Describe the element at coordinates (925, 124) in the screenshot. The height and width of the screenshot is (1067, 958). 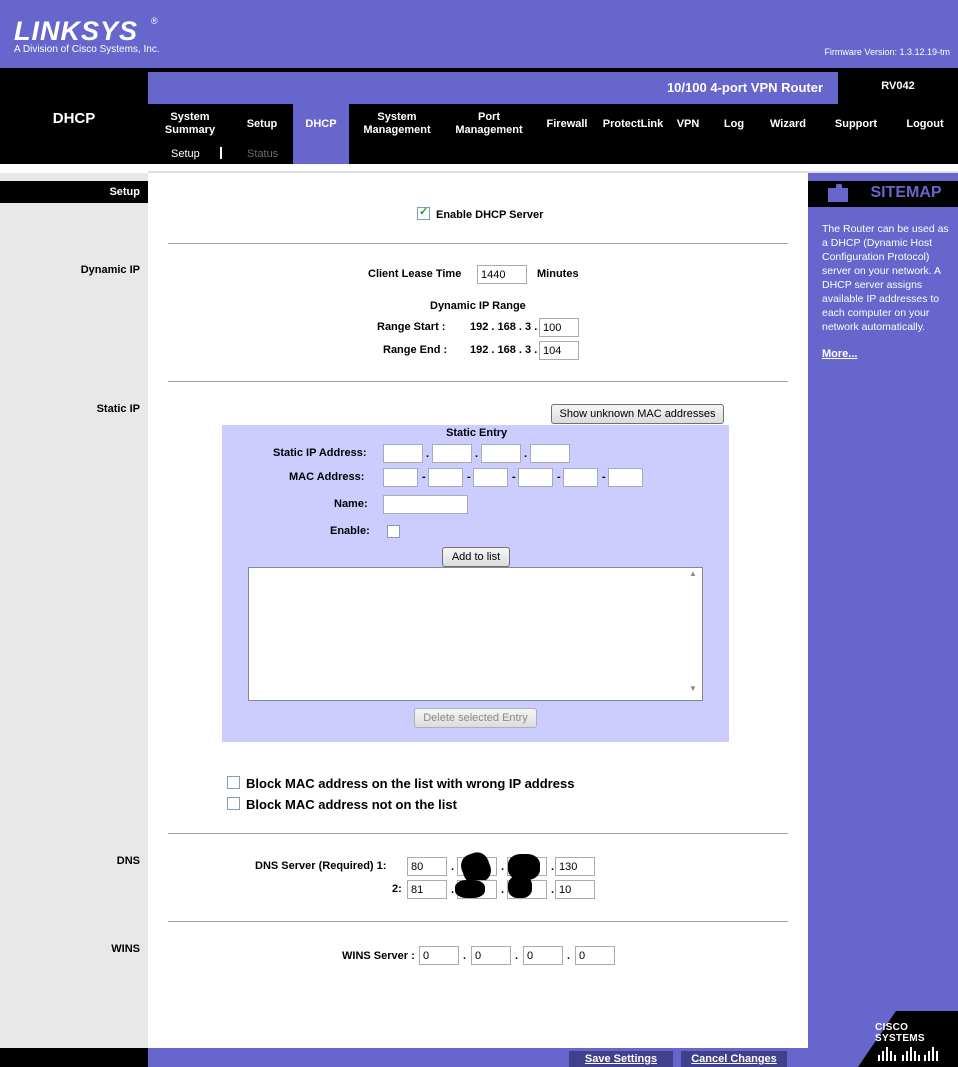
I see `nav-logout: Logout` at that location.